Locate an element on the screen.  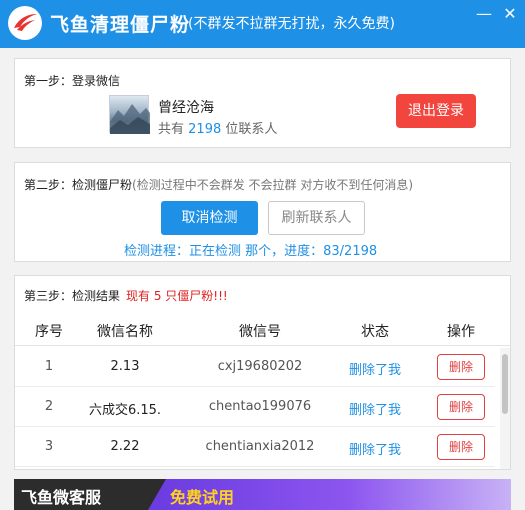
contacts-count: 2198 is located at coordinates (205, 129).